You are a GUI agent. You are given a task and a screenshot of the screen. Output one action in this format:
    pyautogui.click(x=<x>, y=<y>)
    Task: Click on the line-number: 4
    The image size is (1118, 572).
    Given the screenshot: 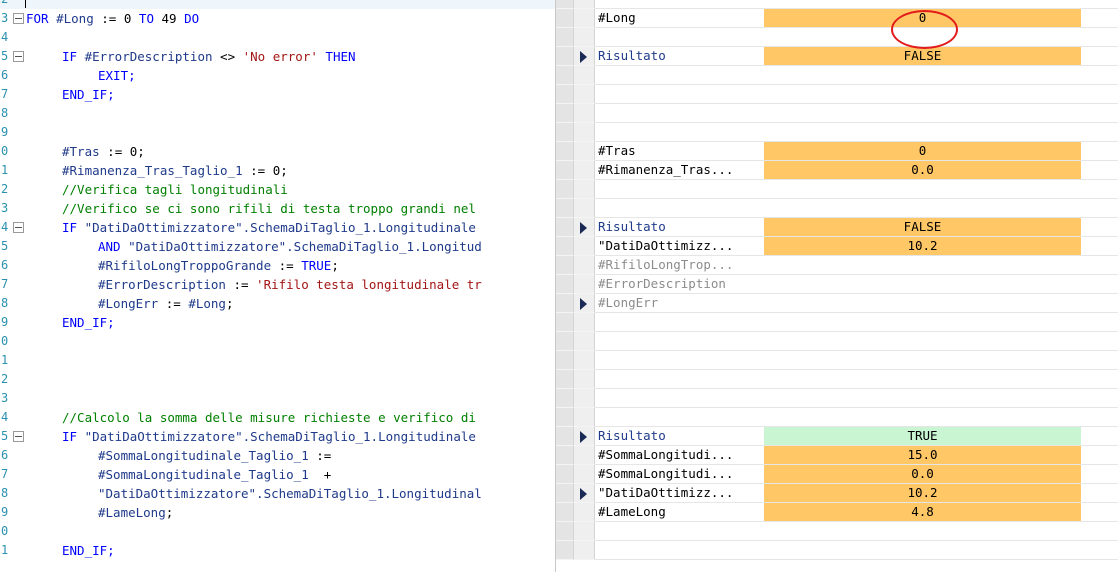 What is the action you would take?
    pyautogui.click(x=5, y=37)
    